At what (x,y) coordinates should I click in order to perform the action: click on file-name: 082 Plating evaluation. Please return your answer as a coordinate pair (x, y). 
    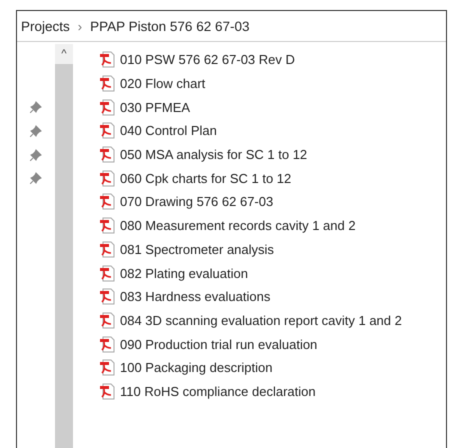
    Looking at the image, I should click on (184, 273).